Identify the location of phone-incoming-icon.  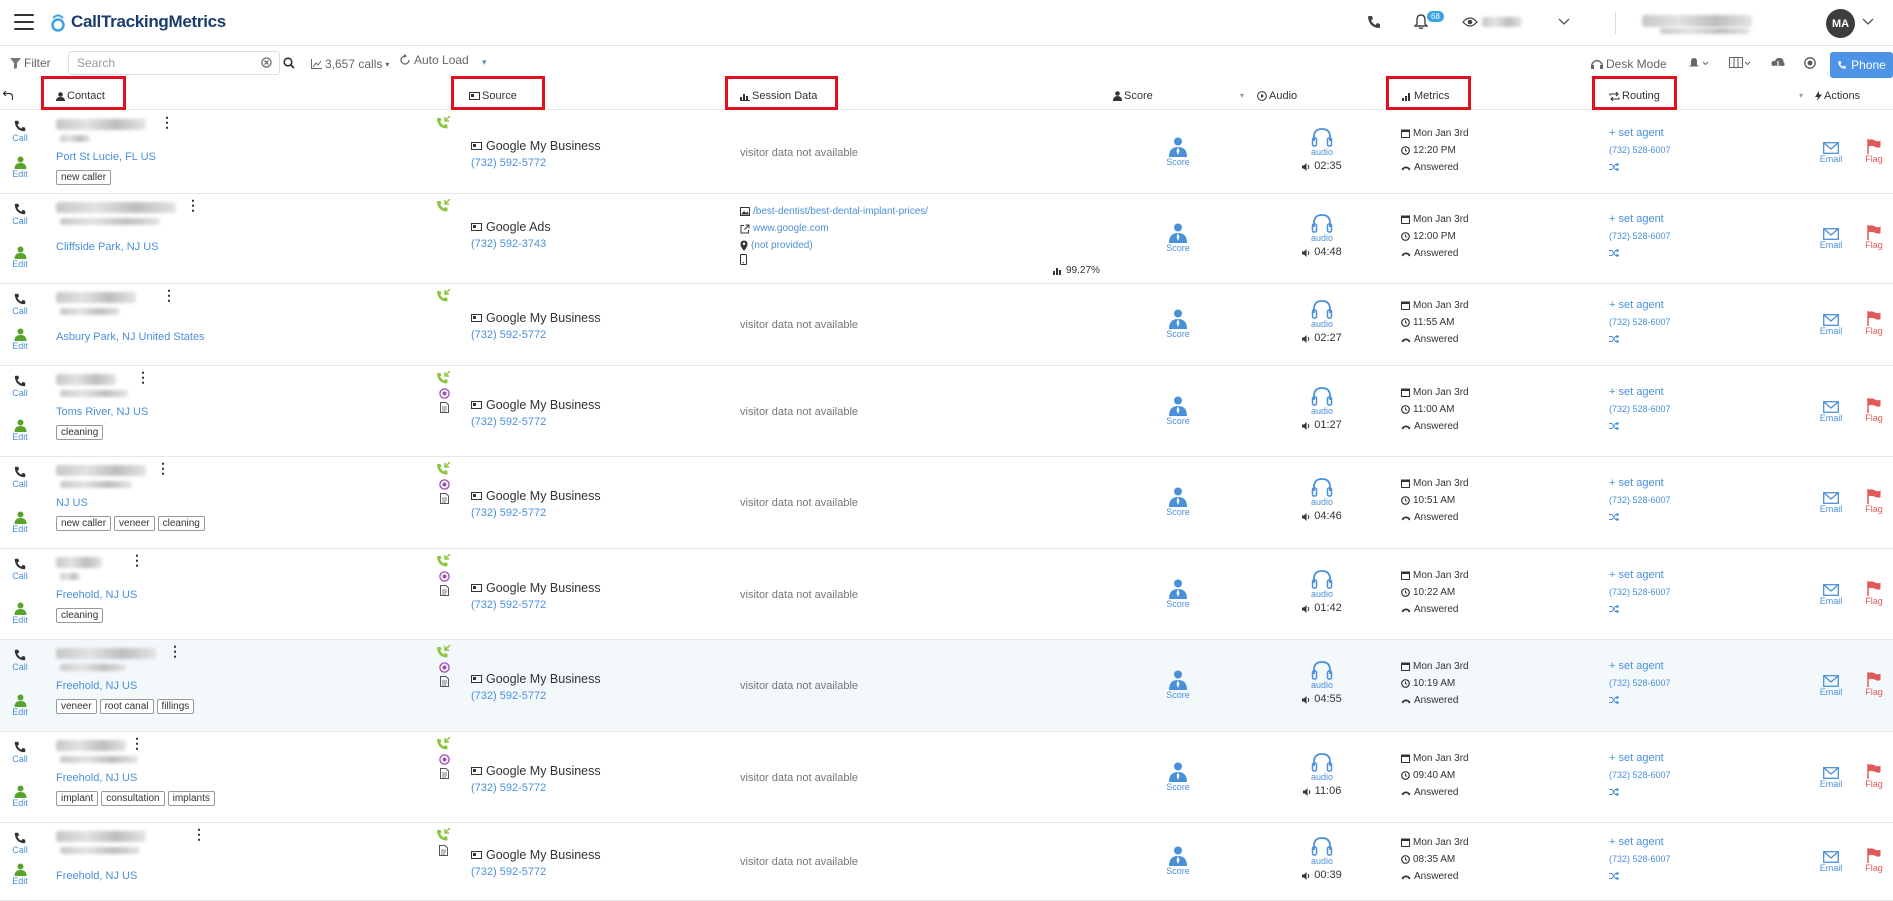
(1374, 22).